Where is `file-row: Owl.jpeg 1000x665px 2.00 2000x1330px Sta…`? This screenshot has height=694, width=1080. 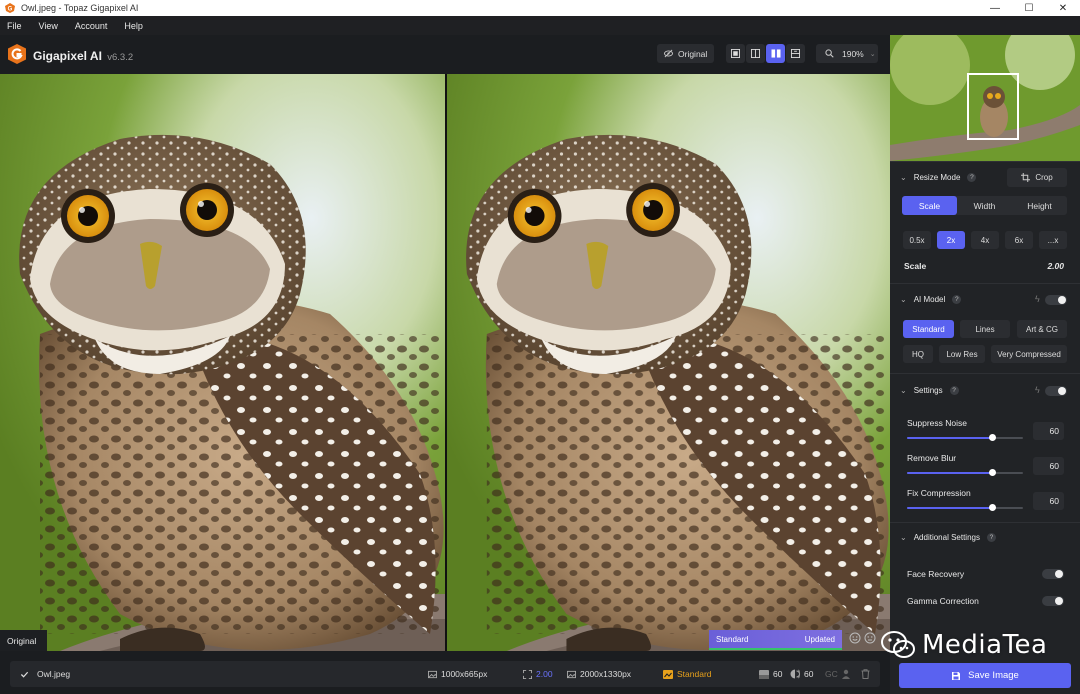 file-row: Owl.jpeg 1000x665px 2.00 2000x1330px Sta… is located at coordinates (445, 674).